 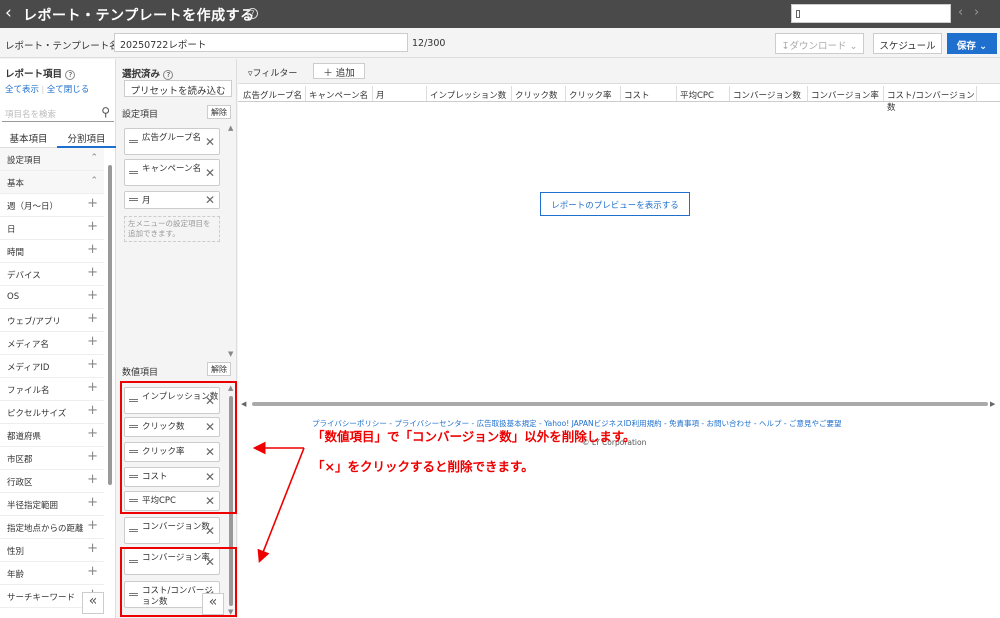 What do you see at coordinates (172, 141) in the screenshot?
I see `selected-chip: 広告グループ名 ✕` at bounding box center [172, 141].